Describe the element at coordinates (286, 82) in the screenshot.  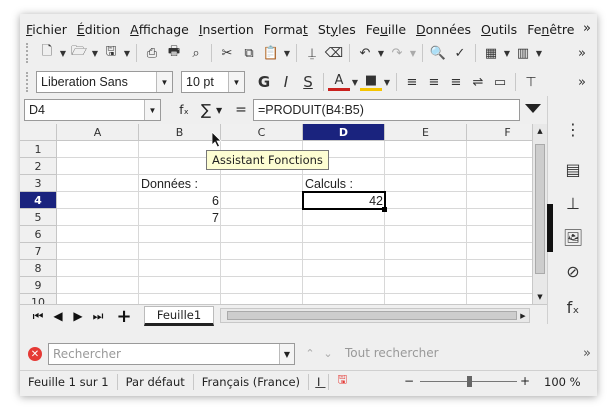
I see `italic-button: I` at that location.